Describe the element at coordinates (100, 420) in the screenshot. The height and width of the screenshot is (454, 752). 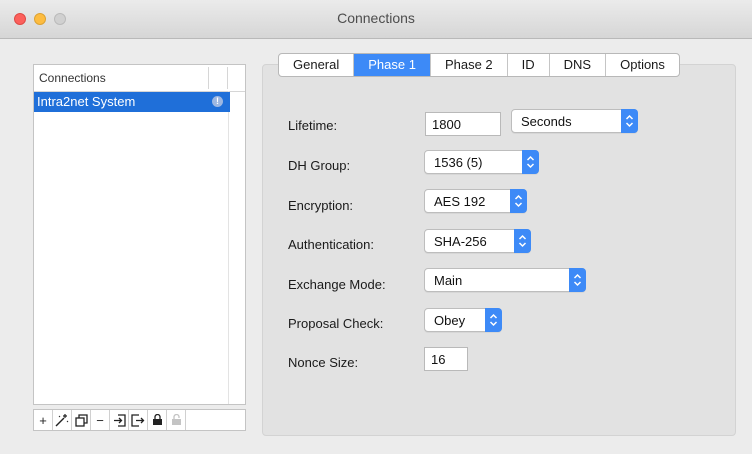
I see `remove-connection-button: −` at that location.